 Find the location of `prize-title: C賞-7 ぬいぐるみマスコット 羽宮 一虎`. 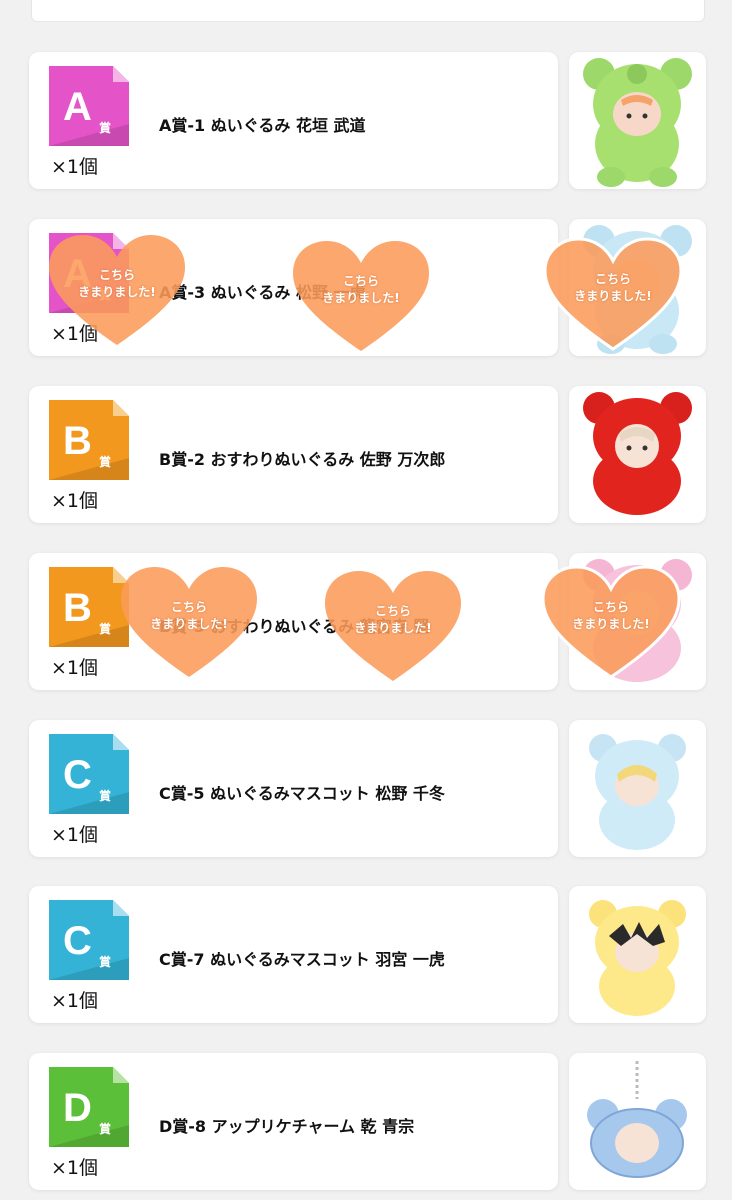

prize-title: C賞-7 ぬいぐるみマスコット 羽宮 一虎 is located at coordinates (302, 959).